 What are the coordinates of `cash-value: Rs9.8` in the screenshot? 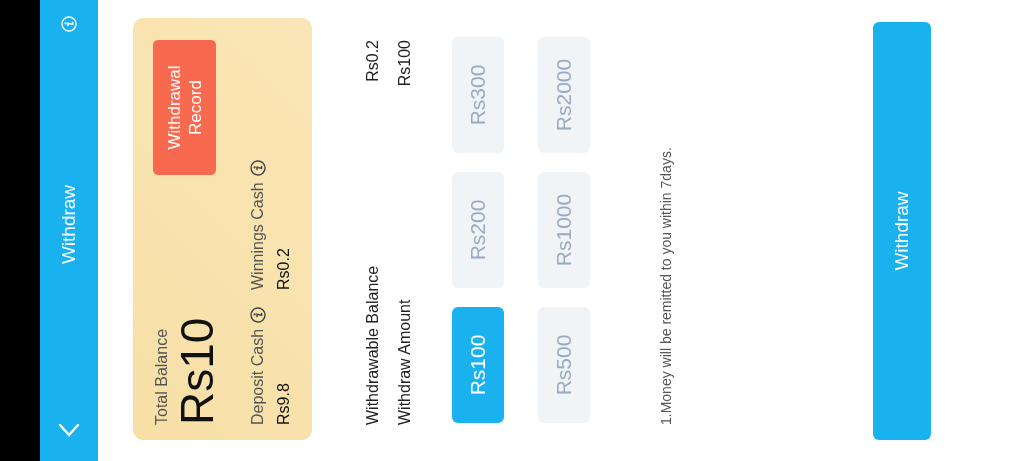 It's located at (283, 403).